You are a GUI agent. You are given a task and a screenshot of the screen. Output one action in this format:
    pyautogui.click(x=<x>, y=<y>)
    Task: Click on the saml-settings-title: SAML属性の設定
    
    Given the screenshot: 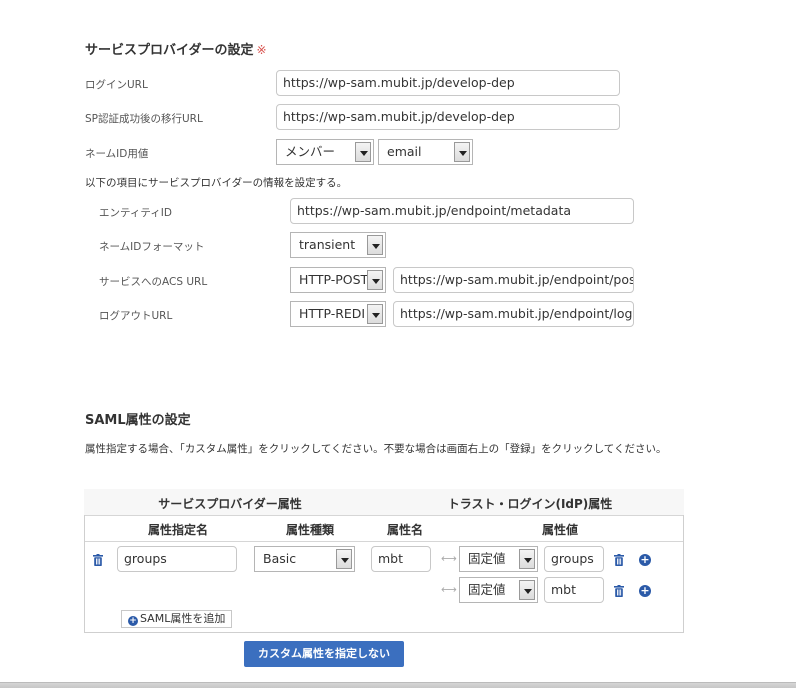 What is the action you would take?
    pyautogui.click(x=138, y=420)
    